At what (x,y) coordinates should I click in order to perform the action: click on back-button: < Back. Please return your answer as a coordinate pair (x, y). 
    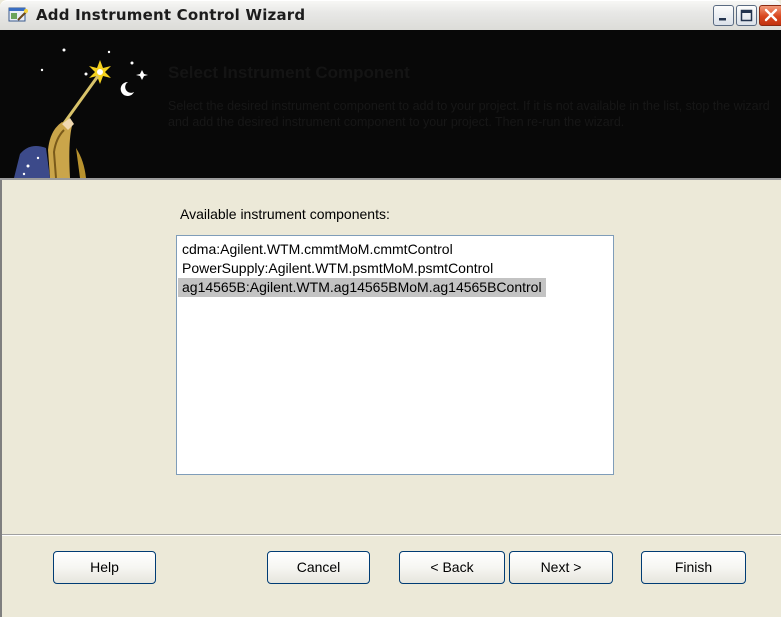
    Looking at the image, I should click on (452, 567).